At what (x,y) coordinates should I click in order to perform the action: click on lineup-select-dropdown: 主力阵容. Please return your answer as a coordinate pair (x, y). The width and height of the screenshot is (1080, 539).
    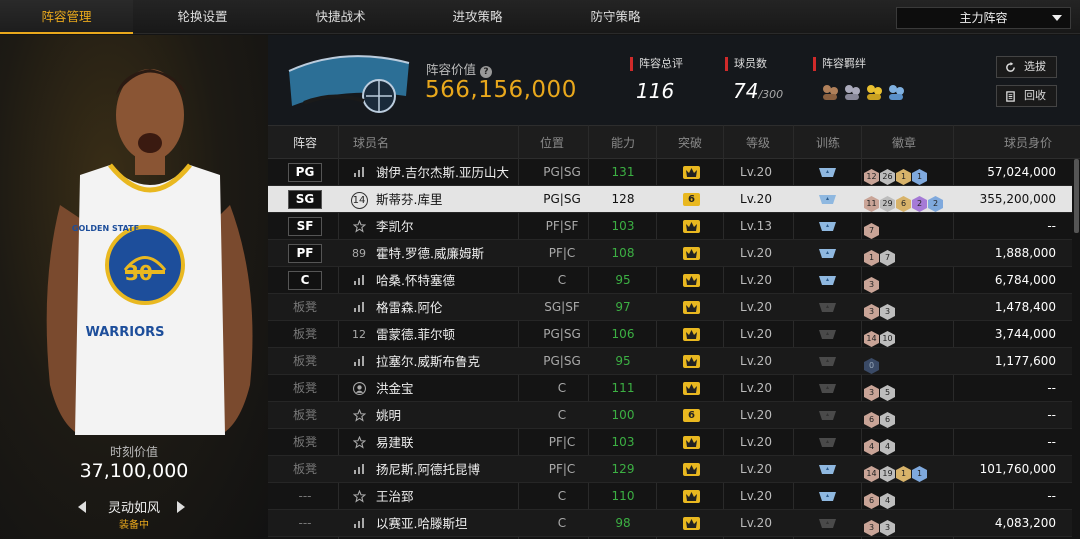
    Looking at the image, I should click on (983, 18).